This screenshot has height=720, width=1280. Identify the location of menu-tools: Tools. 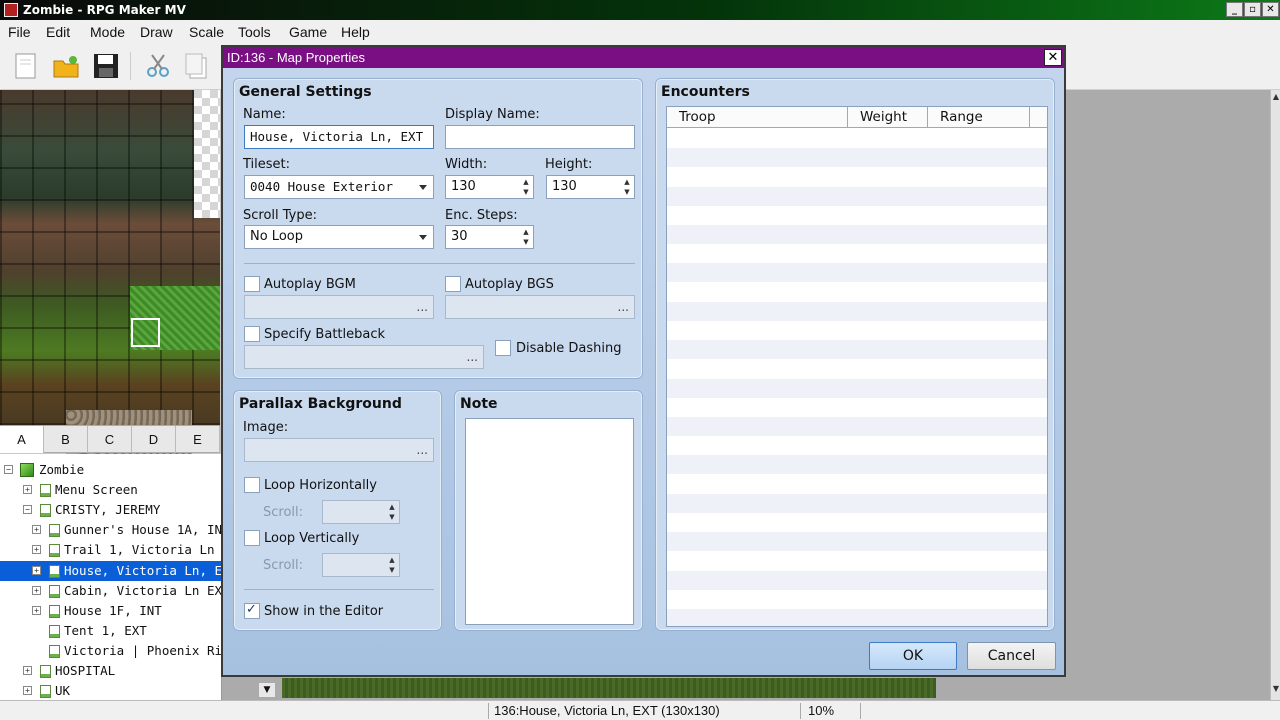
(254, 32).